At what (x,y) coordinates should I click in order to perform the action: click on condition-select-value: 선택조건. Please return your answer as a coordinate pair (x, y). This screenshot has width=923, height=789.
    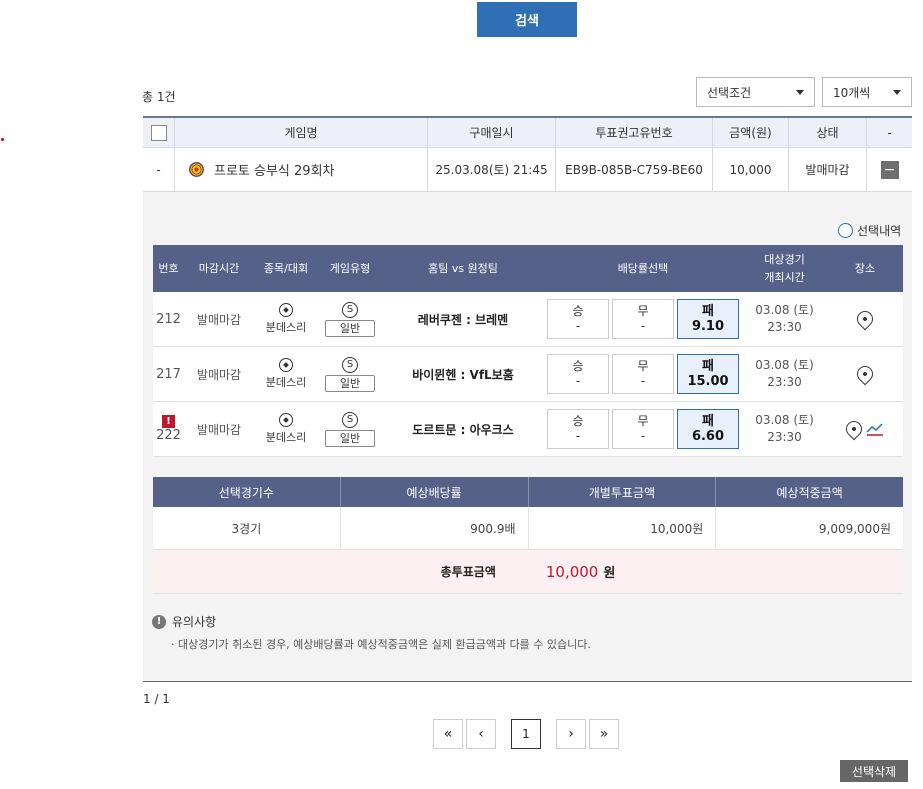
    Looking at the image, I should click on (729, 92).